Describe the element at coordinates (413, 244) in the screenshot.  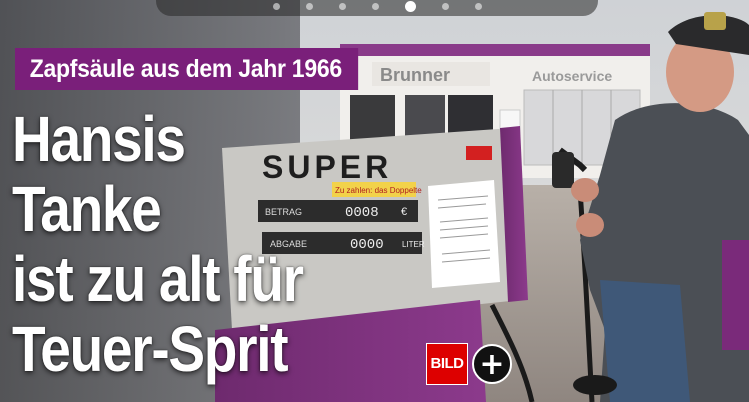
I see `svg-text: LITER` at that location.